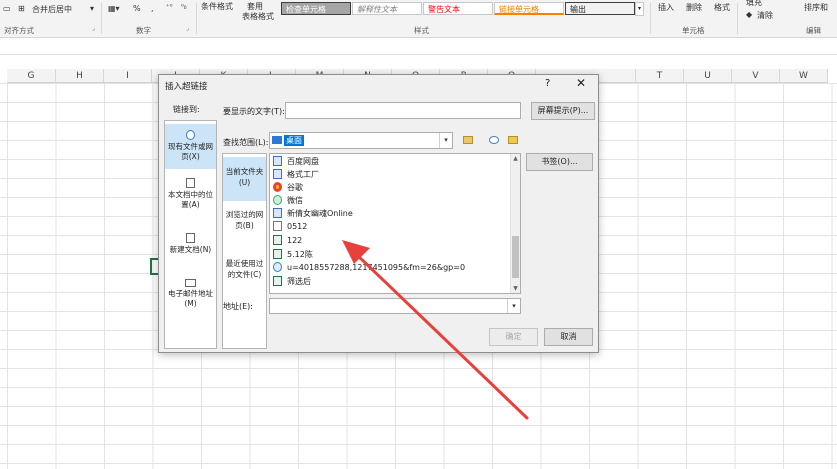 The height and width of the screenshot is (469, 837). Describe the element at coordinates (293, 254) in the screenshot. I see `list-item: 5.12陈` at that location.